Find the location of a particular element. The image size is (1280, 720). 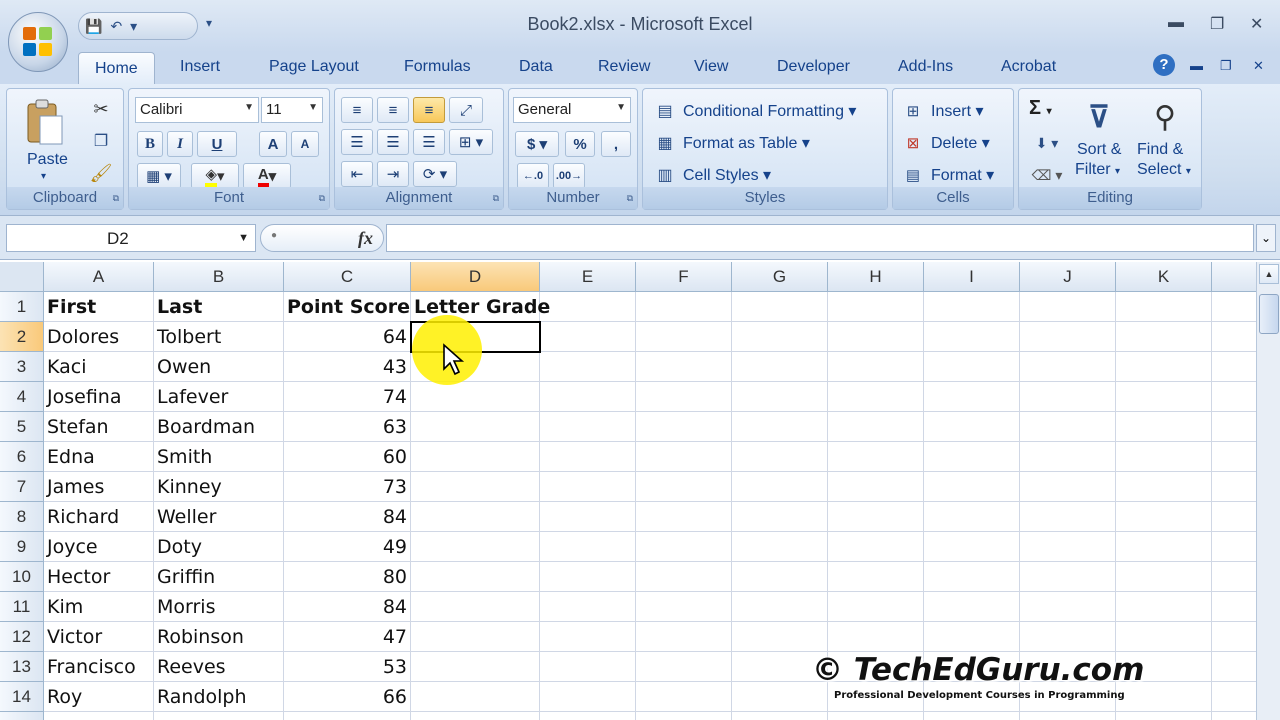

clipboard-launcher-icon: ⧉ is located at coordinates (116, 198).